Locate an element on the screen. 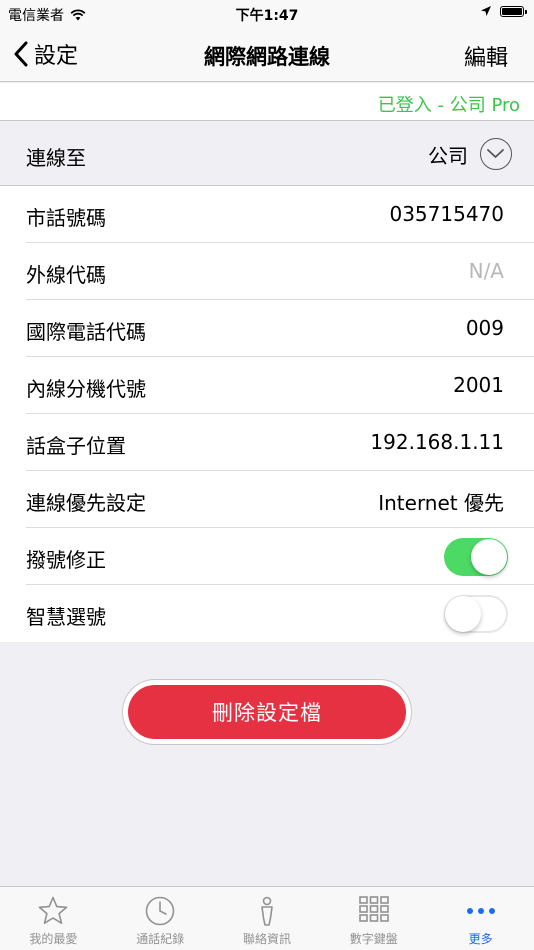  tab-contacts: 聯絡資訊 is located at coordinates (267, 918).